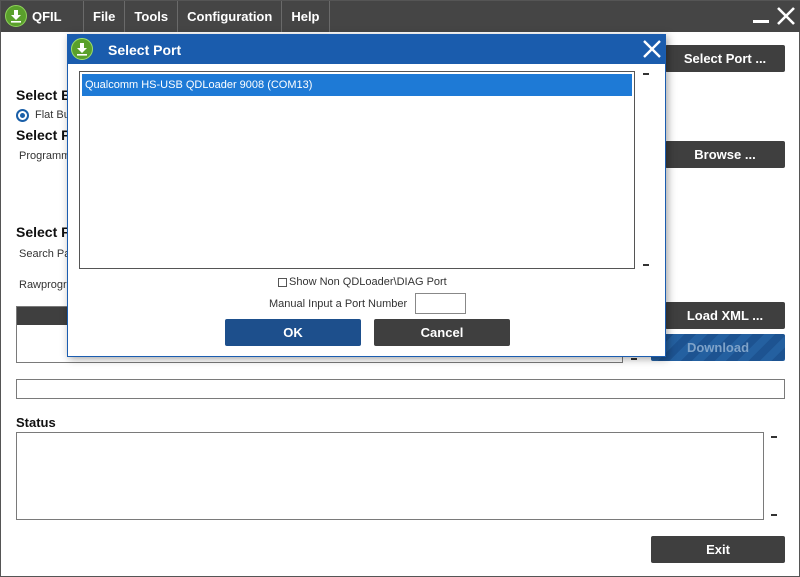 The width and height of the screenshot is (800, 577). Describe the element at coordinates (47, 16) in the screenshot. I see `app-name: QFIL` at that location.